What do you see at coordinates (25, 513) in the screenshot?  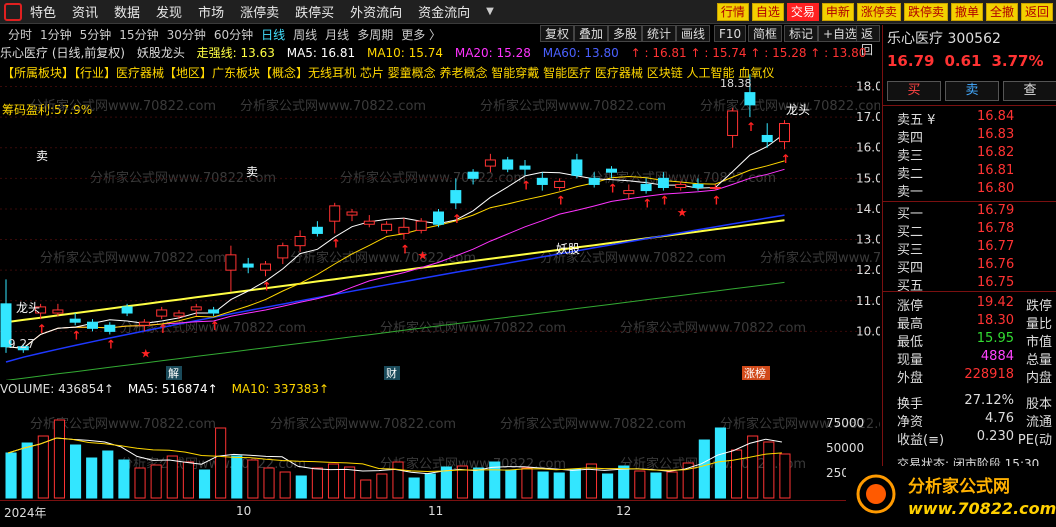 I see `xtick-year: 2024年` at bounding box center [25, 513].